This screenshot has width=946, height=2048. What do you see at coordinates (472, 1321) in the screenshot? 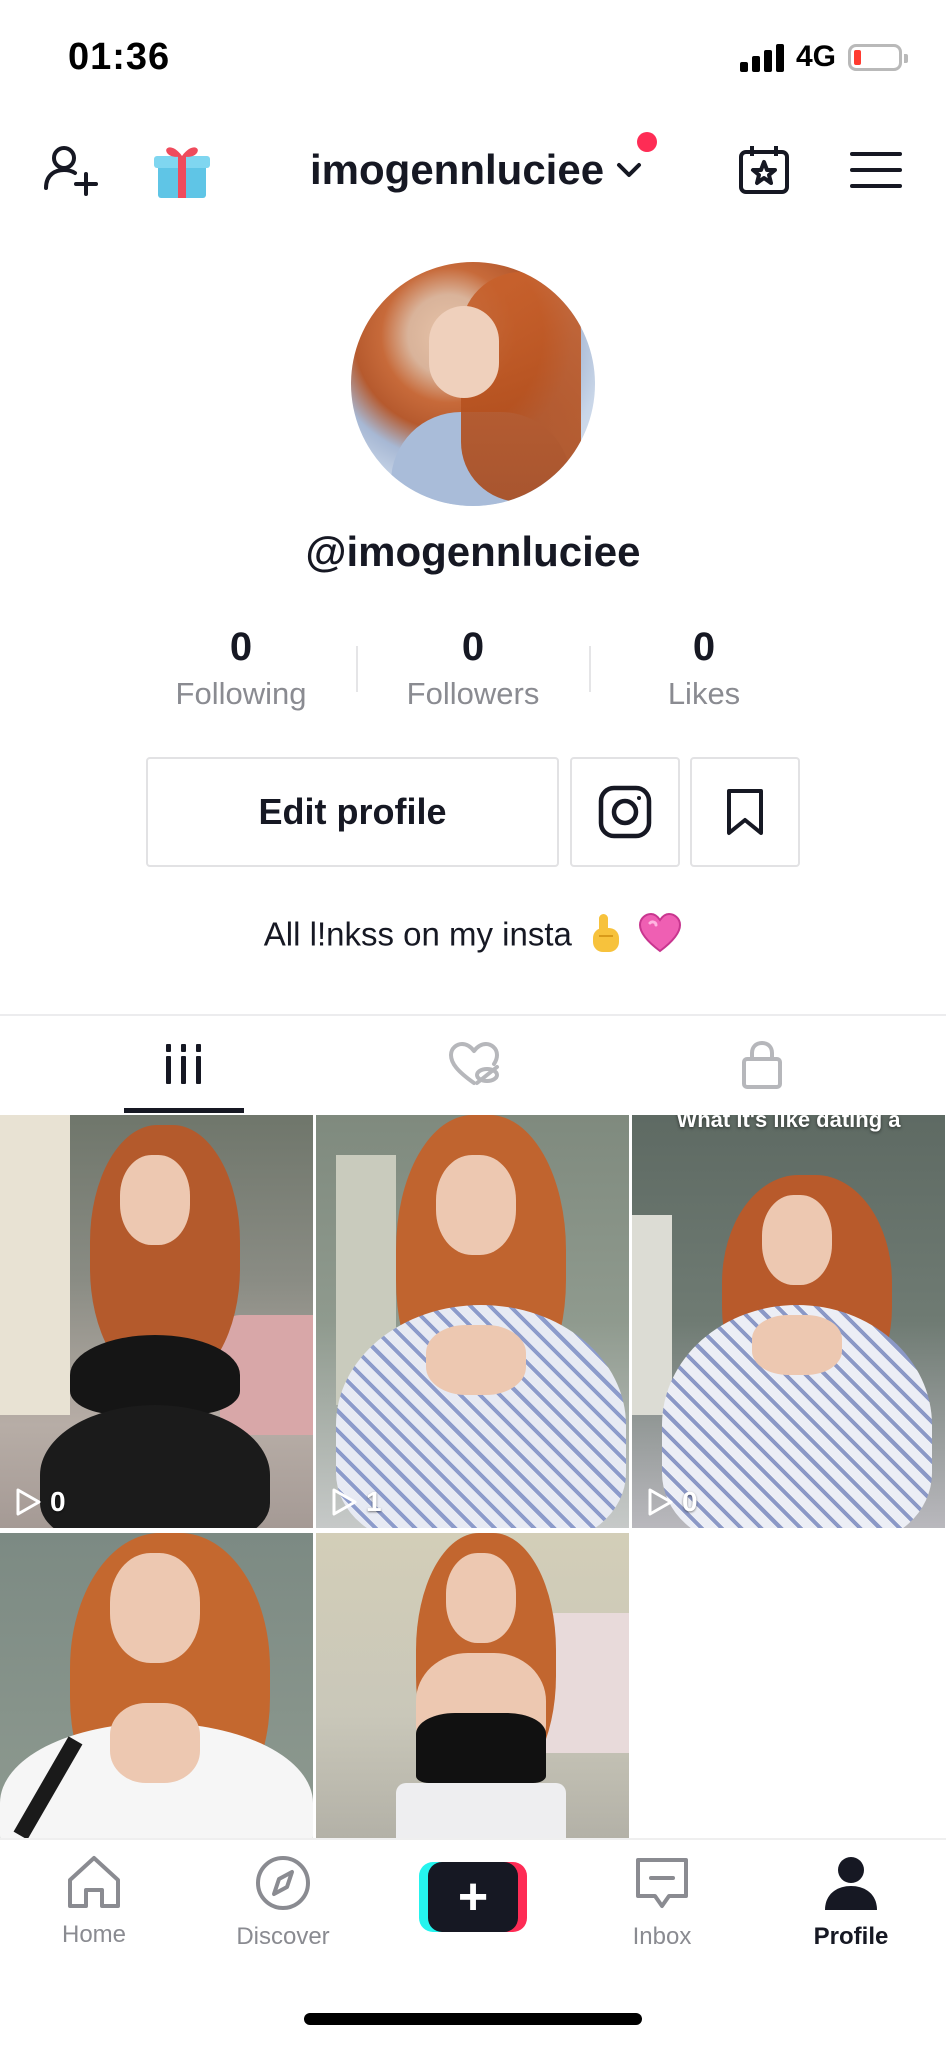
I see `video-thumbnail: 1` at bounding box center [472, 1321].